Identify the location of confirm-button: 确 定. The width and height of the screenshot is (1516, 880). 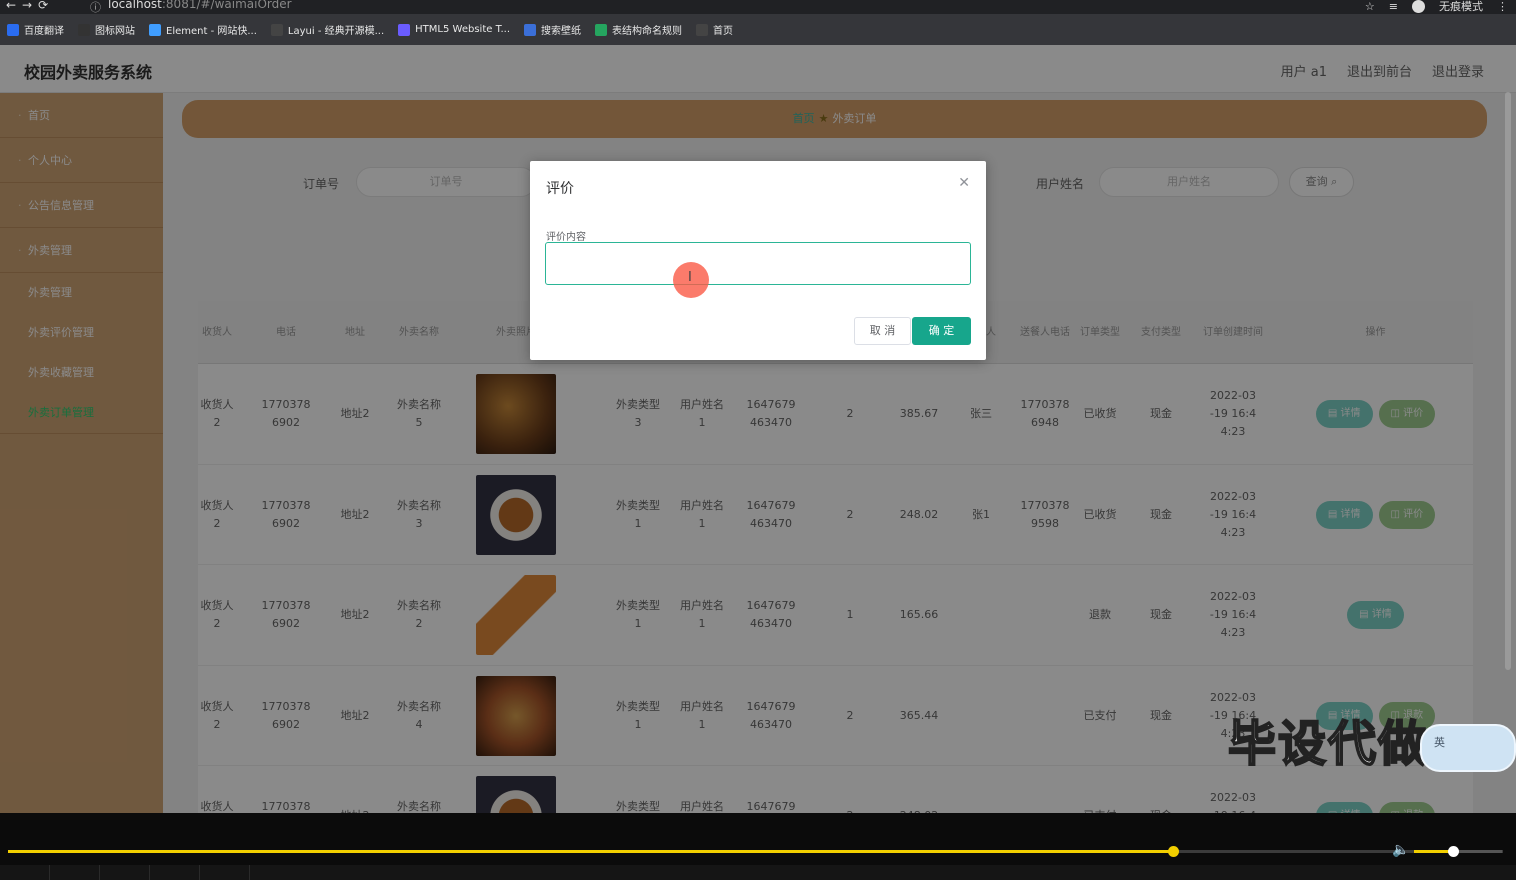
(941, 331).